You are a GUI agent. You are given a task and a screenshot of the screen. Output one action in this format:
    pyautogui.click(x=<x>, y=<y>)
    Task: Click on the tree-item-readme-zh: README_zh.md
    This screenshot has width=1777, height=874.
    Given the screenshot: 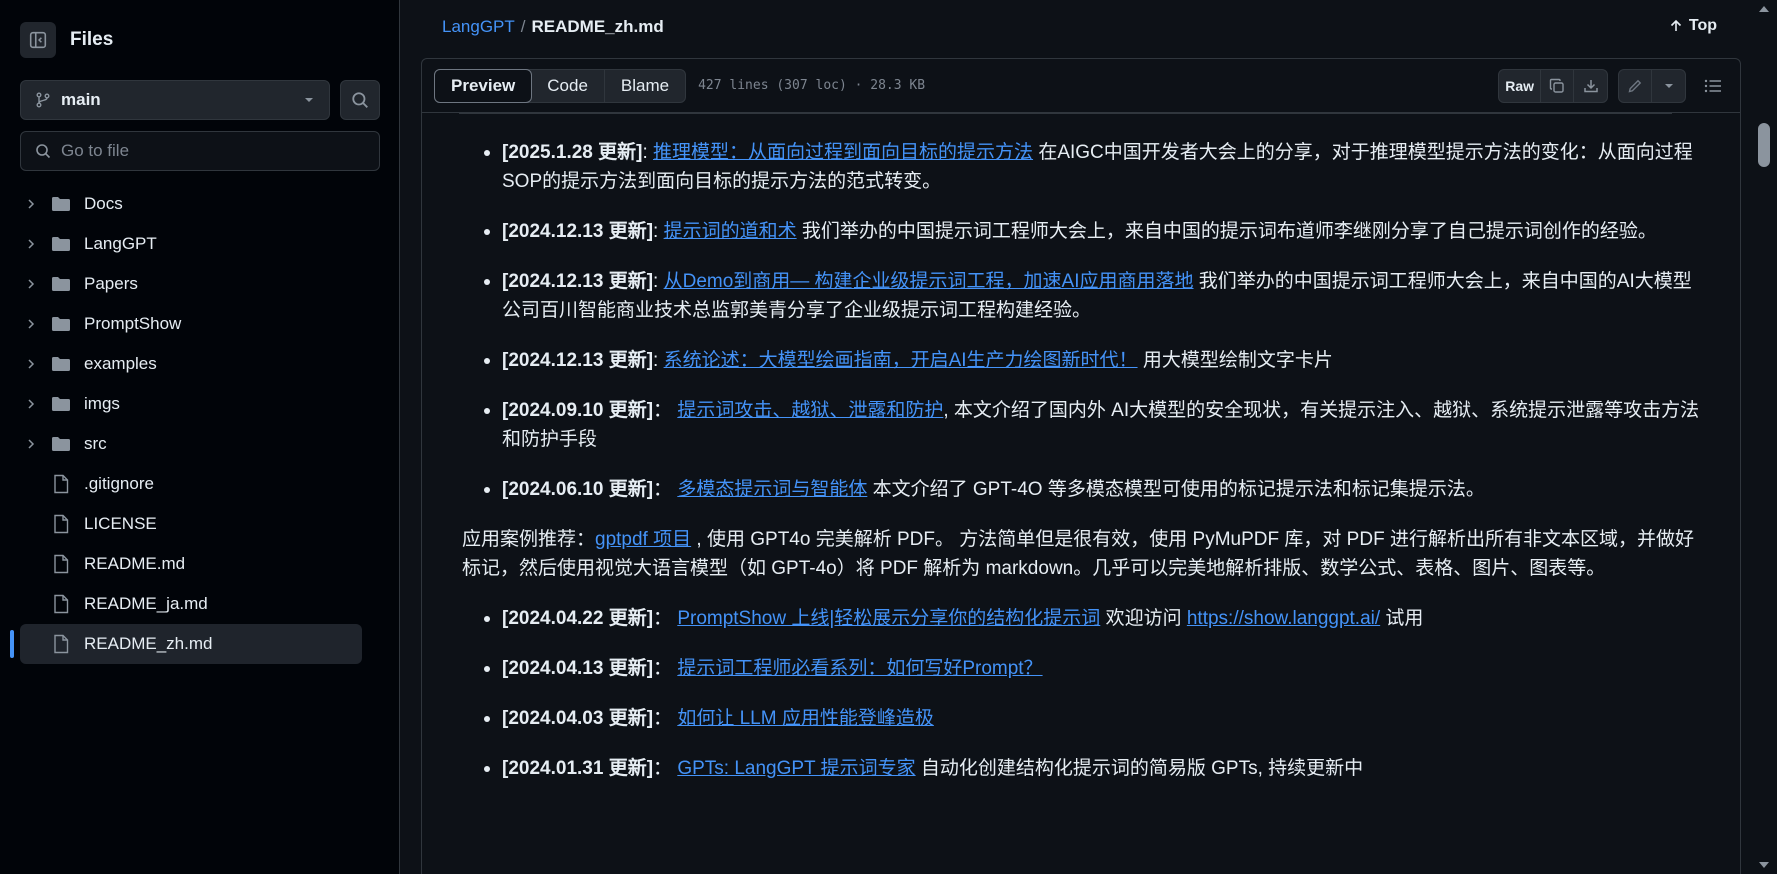 What is the action you would take?
    pyautogui.click(x=186, y=644)
    